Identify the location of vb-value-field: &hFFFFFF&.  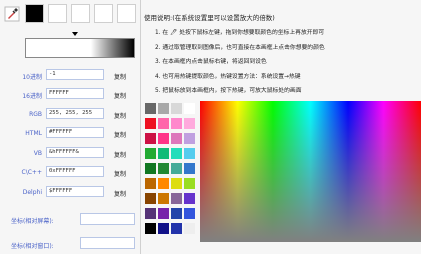
(75, 152).